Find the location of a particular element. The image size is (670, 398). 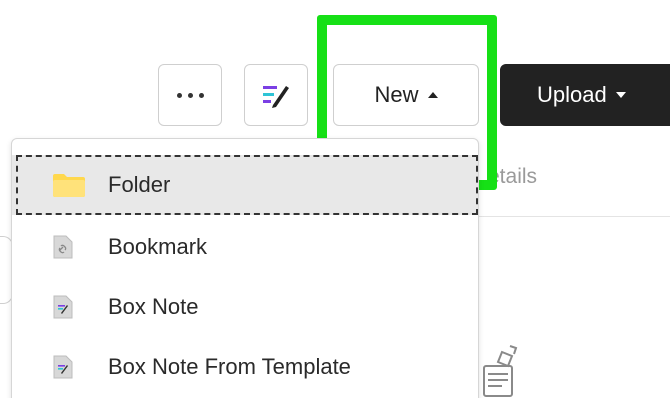

menu-item-box-note: Box Note is located at coordinates (245, 307).